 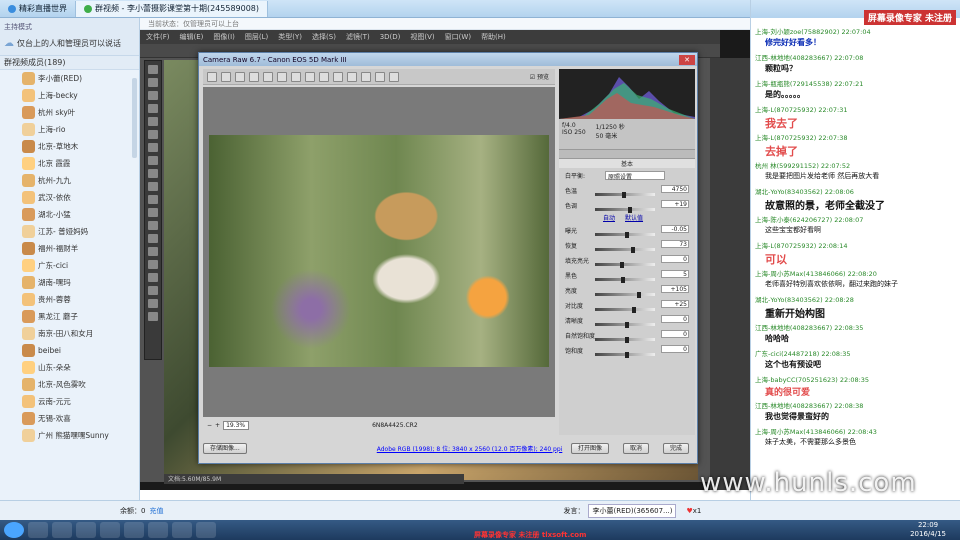 What do you see at coordinates (69, 316) in the screenshot?
I see `member-item: 黑龙江 蘑子` at bounding box center [69, 316].